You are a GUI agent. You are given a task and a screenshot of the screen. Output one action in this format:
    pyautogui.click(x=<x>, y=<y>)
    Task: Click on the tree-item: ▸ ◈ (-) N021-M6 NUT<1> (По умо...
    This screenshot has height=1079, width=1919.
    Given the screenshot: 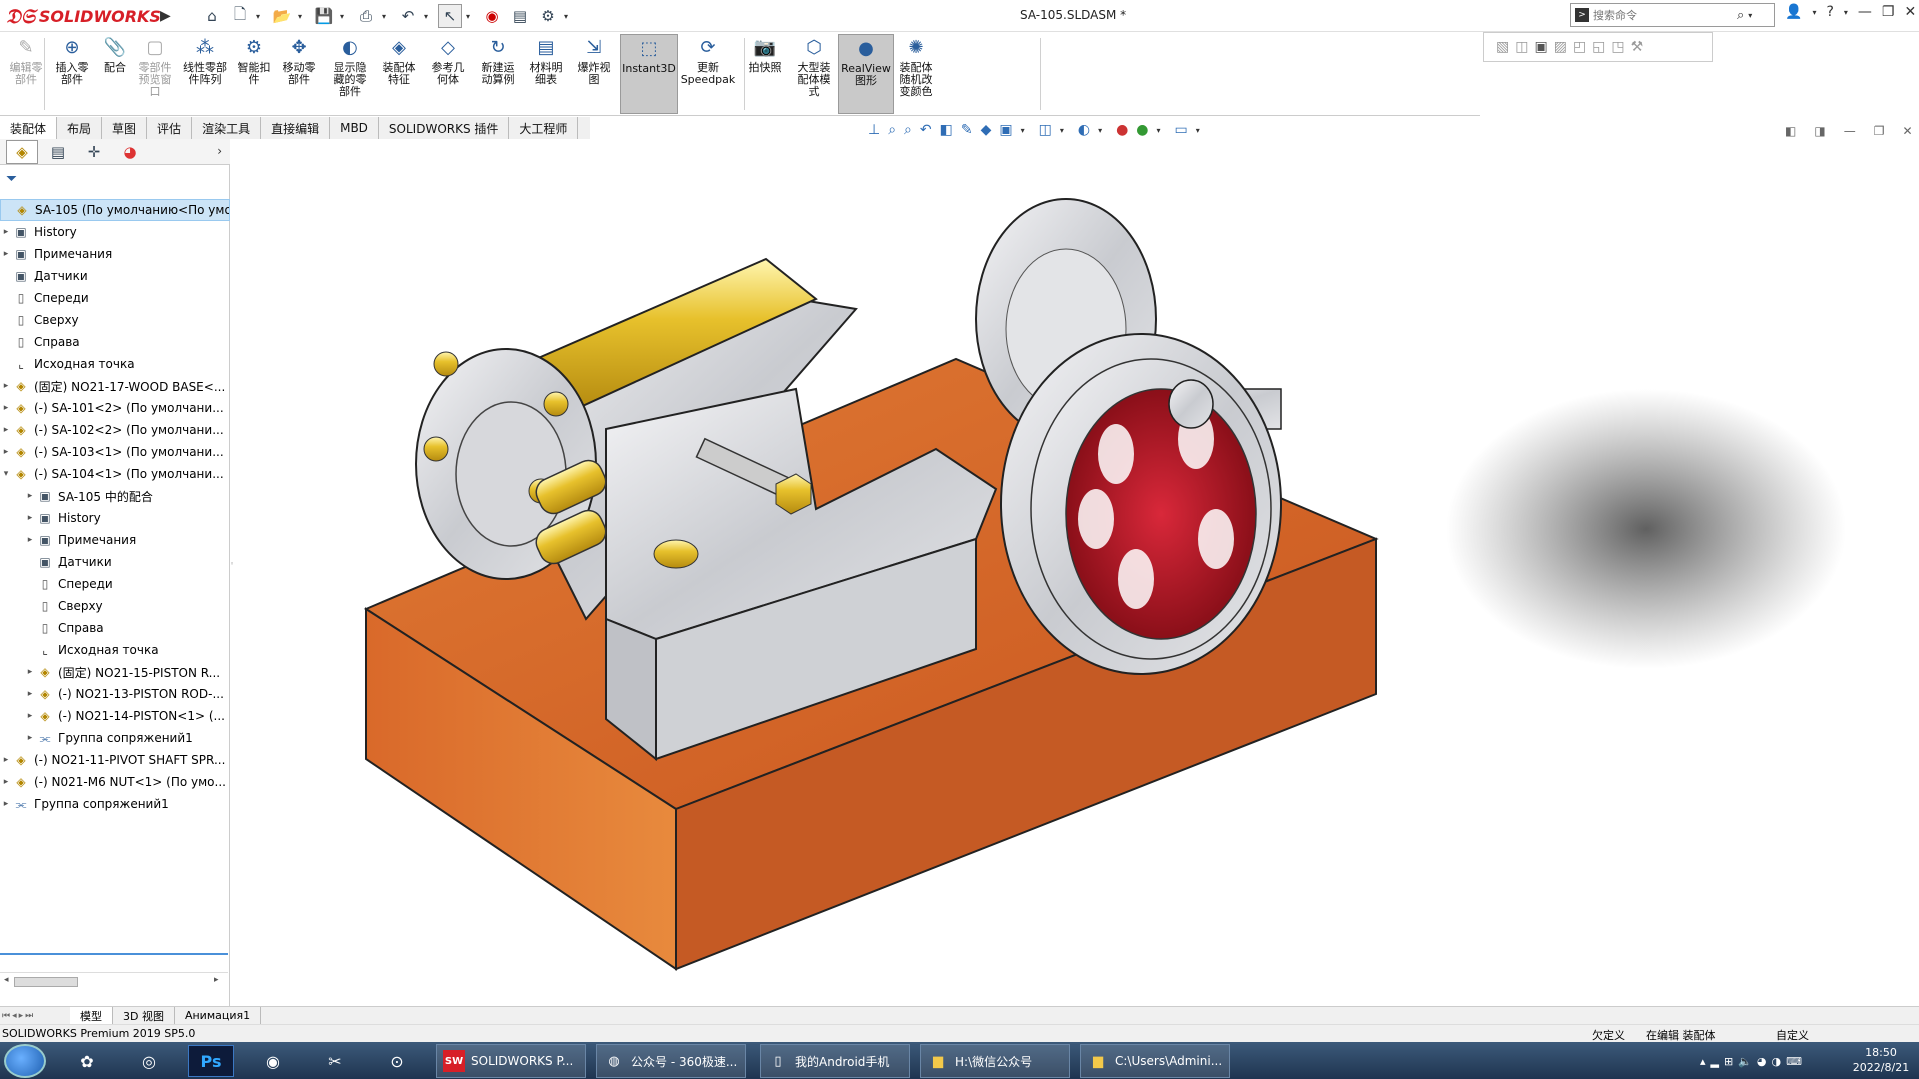 What is the action you would take?
    pyautogui.click(x=115, y=782)
    